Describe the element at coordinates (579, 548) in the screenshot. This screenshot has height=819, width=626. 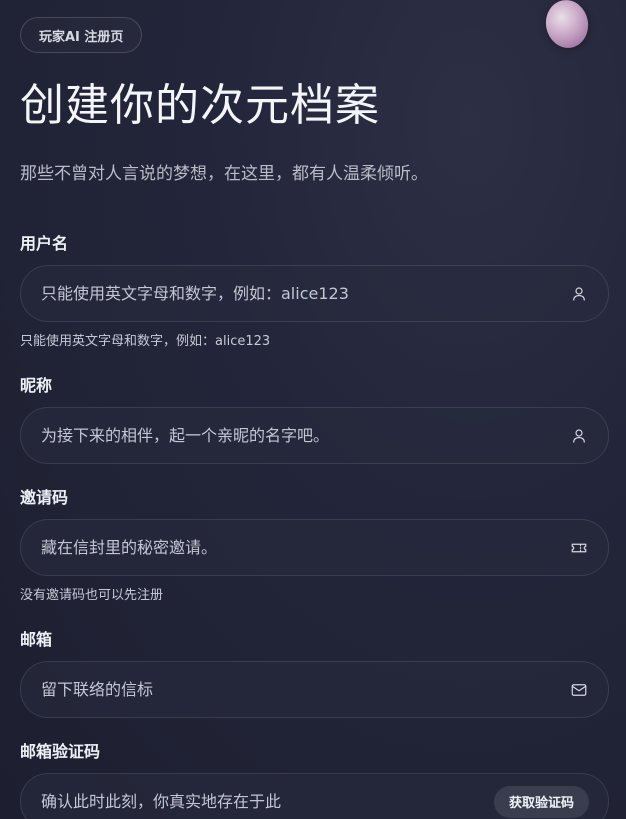
I see `ticket-icon` at that location.